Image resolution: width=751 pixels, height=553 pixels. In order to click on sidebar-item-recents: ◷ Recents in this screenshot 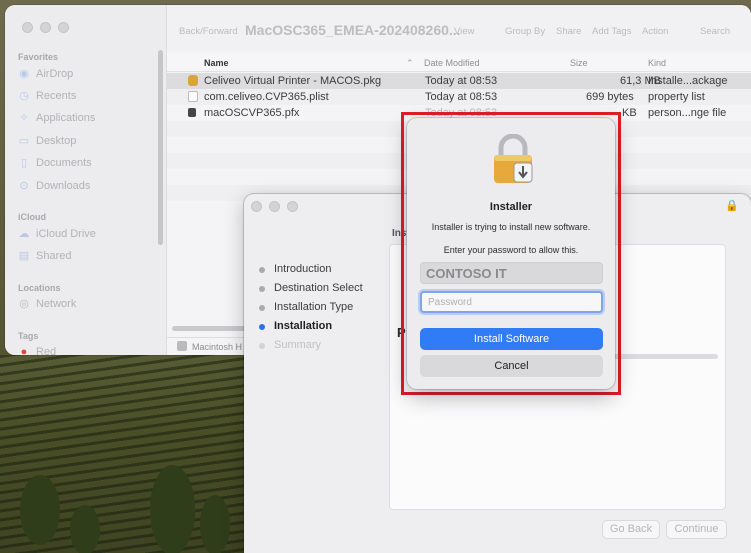, I will do `click(47, 96)`.